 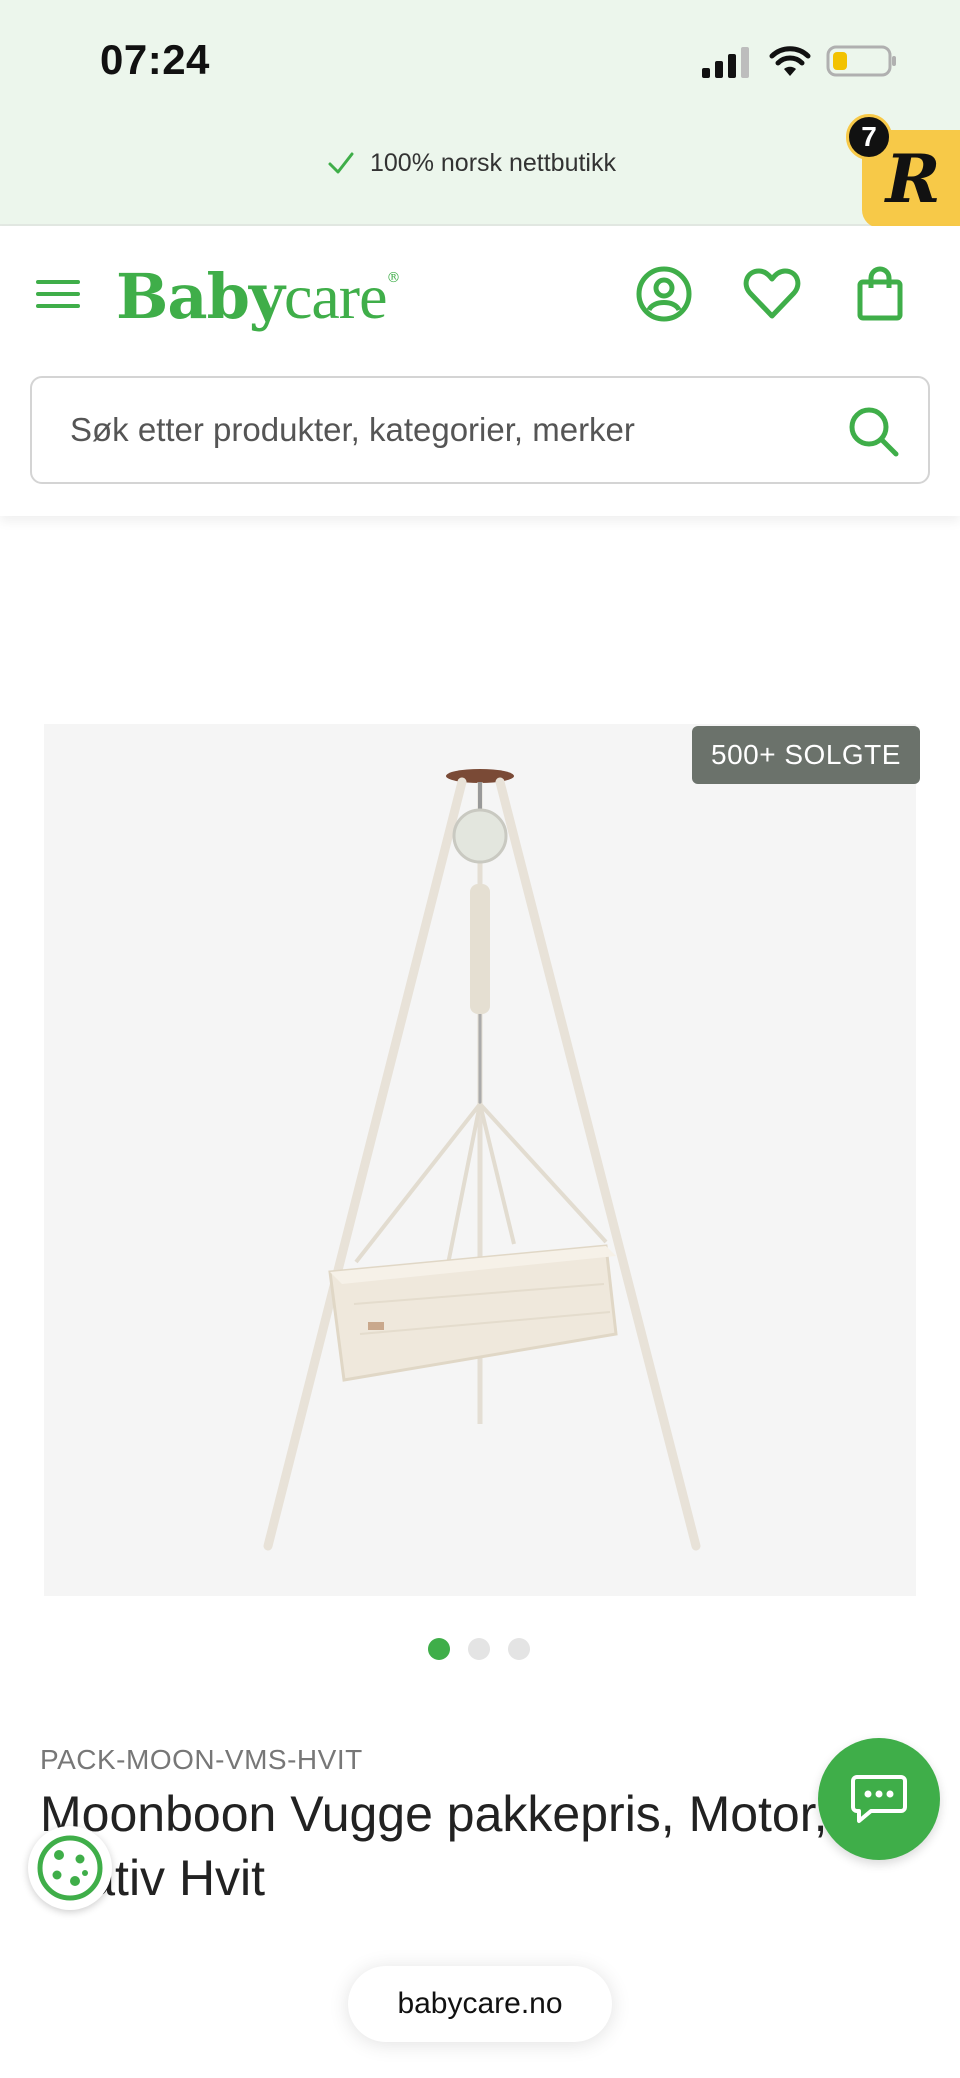 I want to click on logo-light: care, so click(x=335, y=296).